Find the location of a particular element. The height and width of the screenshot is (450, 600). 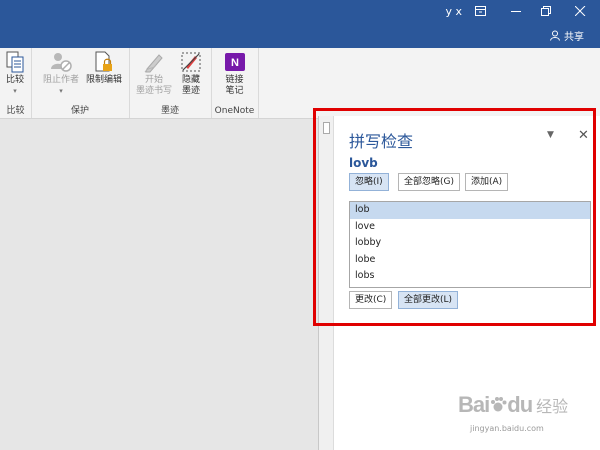

group-ink: 开始 墨迹书写 隐藏 墨迹 墨迹 is located at coordinates (170, 83).